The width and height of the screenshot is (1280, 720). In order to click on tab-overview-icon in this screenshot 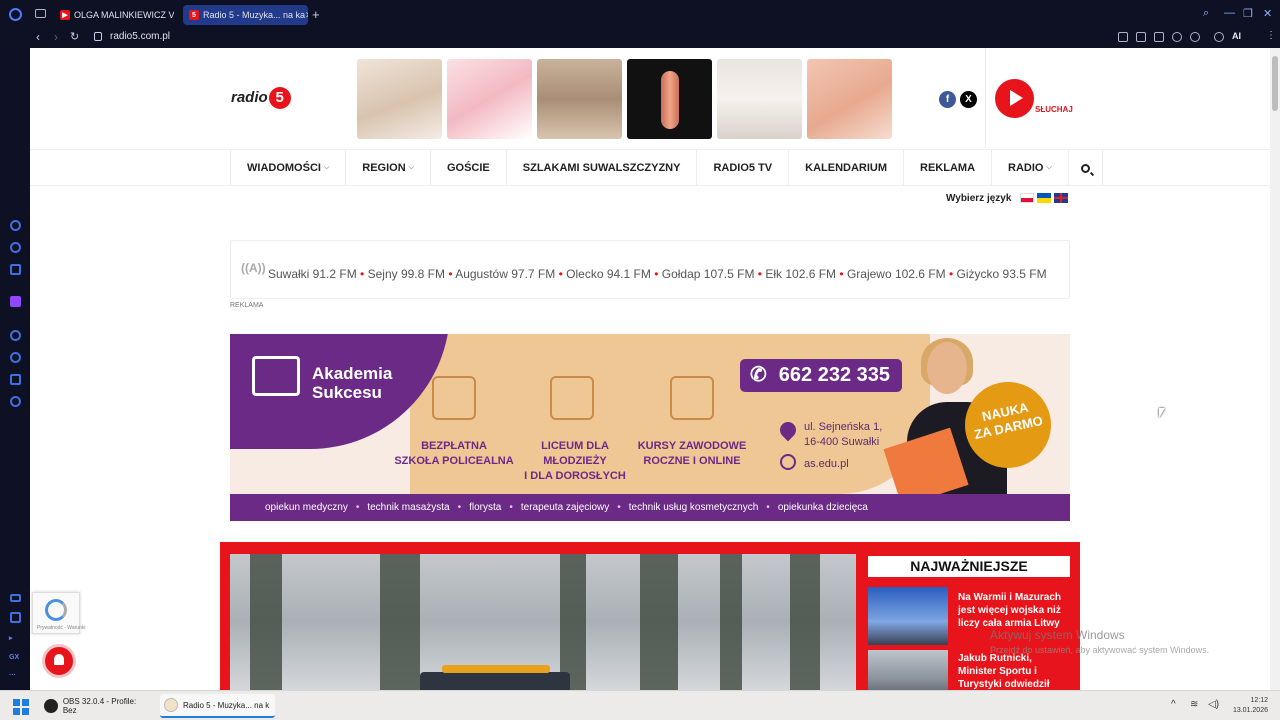, I will do `click(40, 13)`.